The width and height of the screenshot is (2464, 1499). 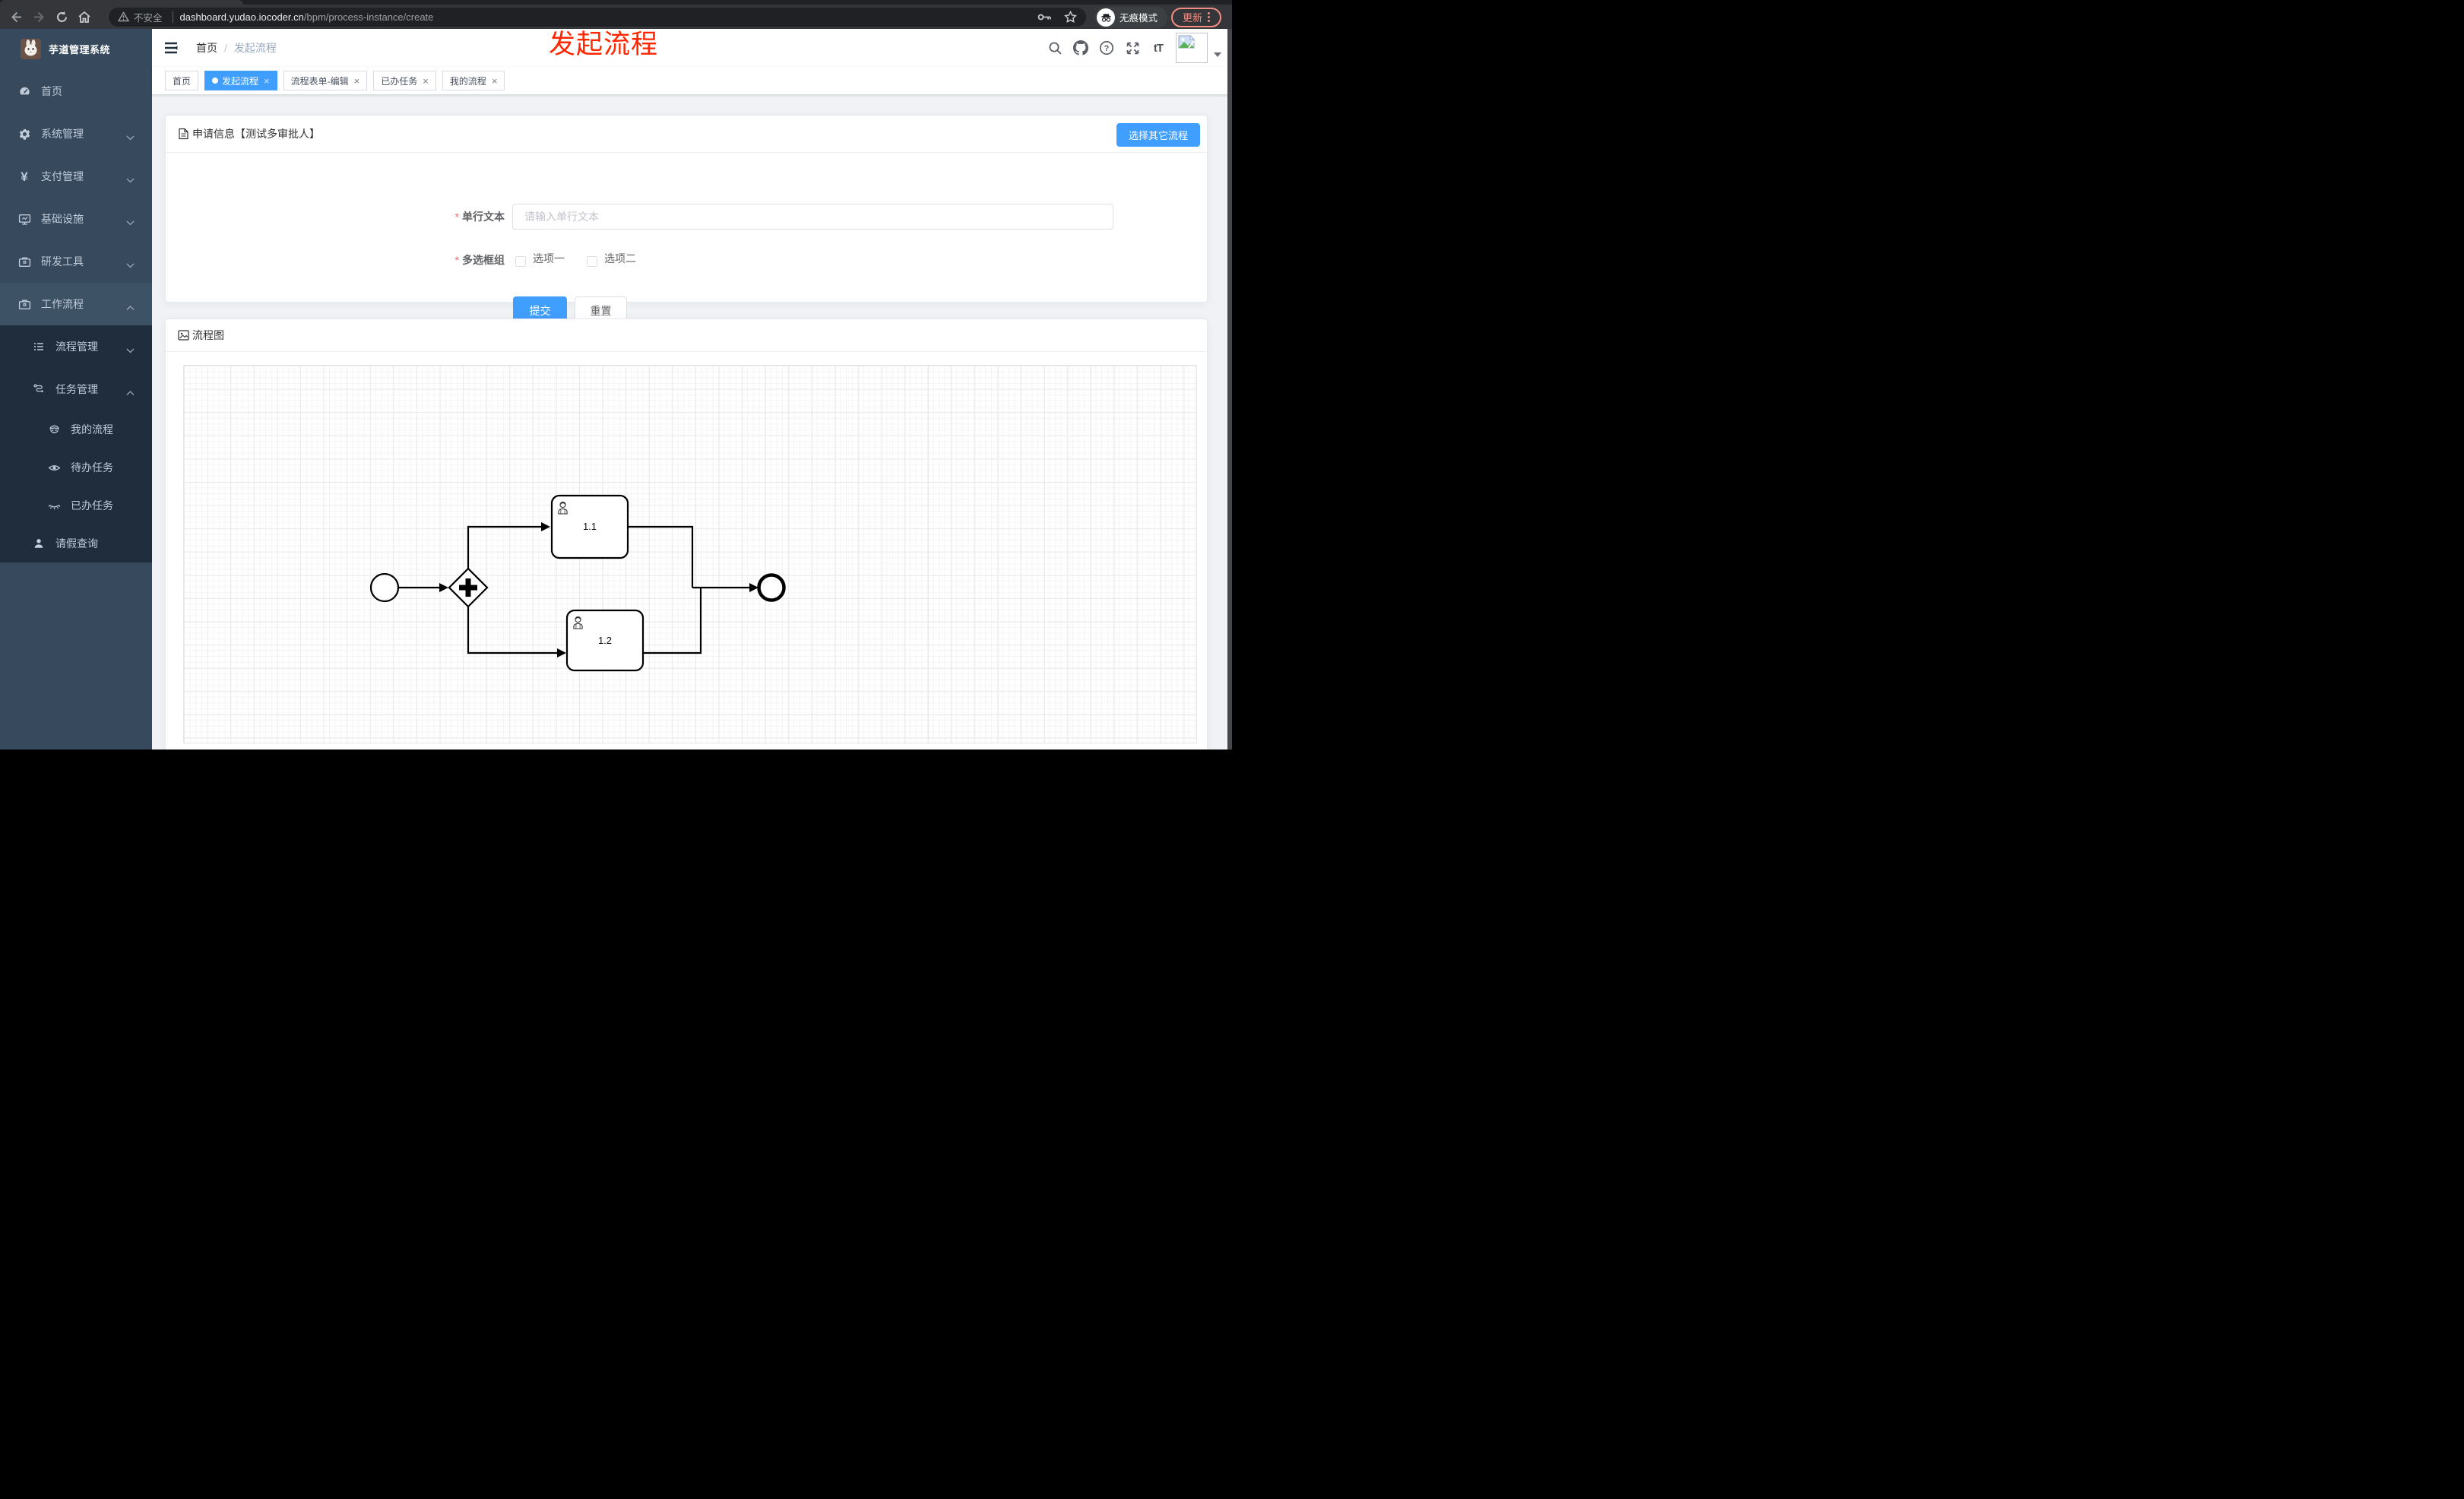 What do you see at coordinates (1209, 17) in the screenshot?
I see `more-vert-icon` at bounding box center [1209, 17].